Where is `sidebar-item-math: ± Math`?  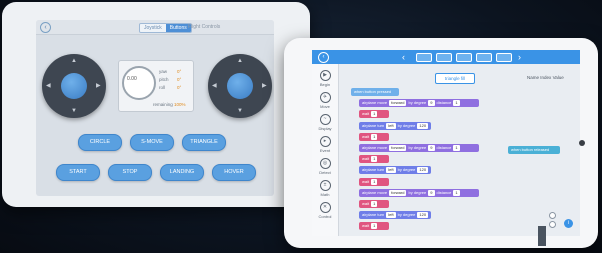 sidebar-item-math: ± Math is located at coordinates (325, 188).